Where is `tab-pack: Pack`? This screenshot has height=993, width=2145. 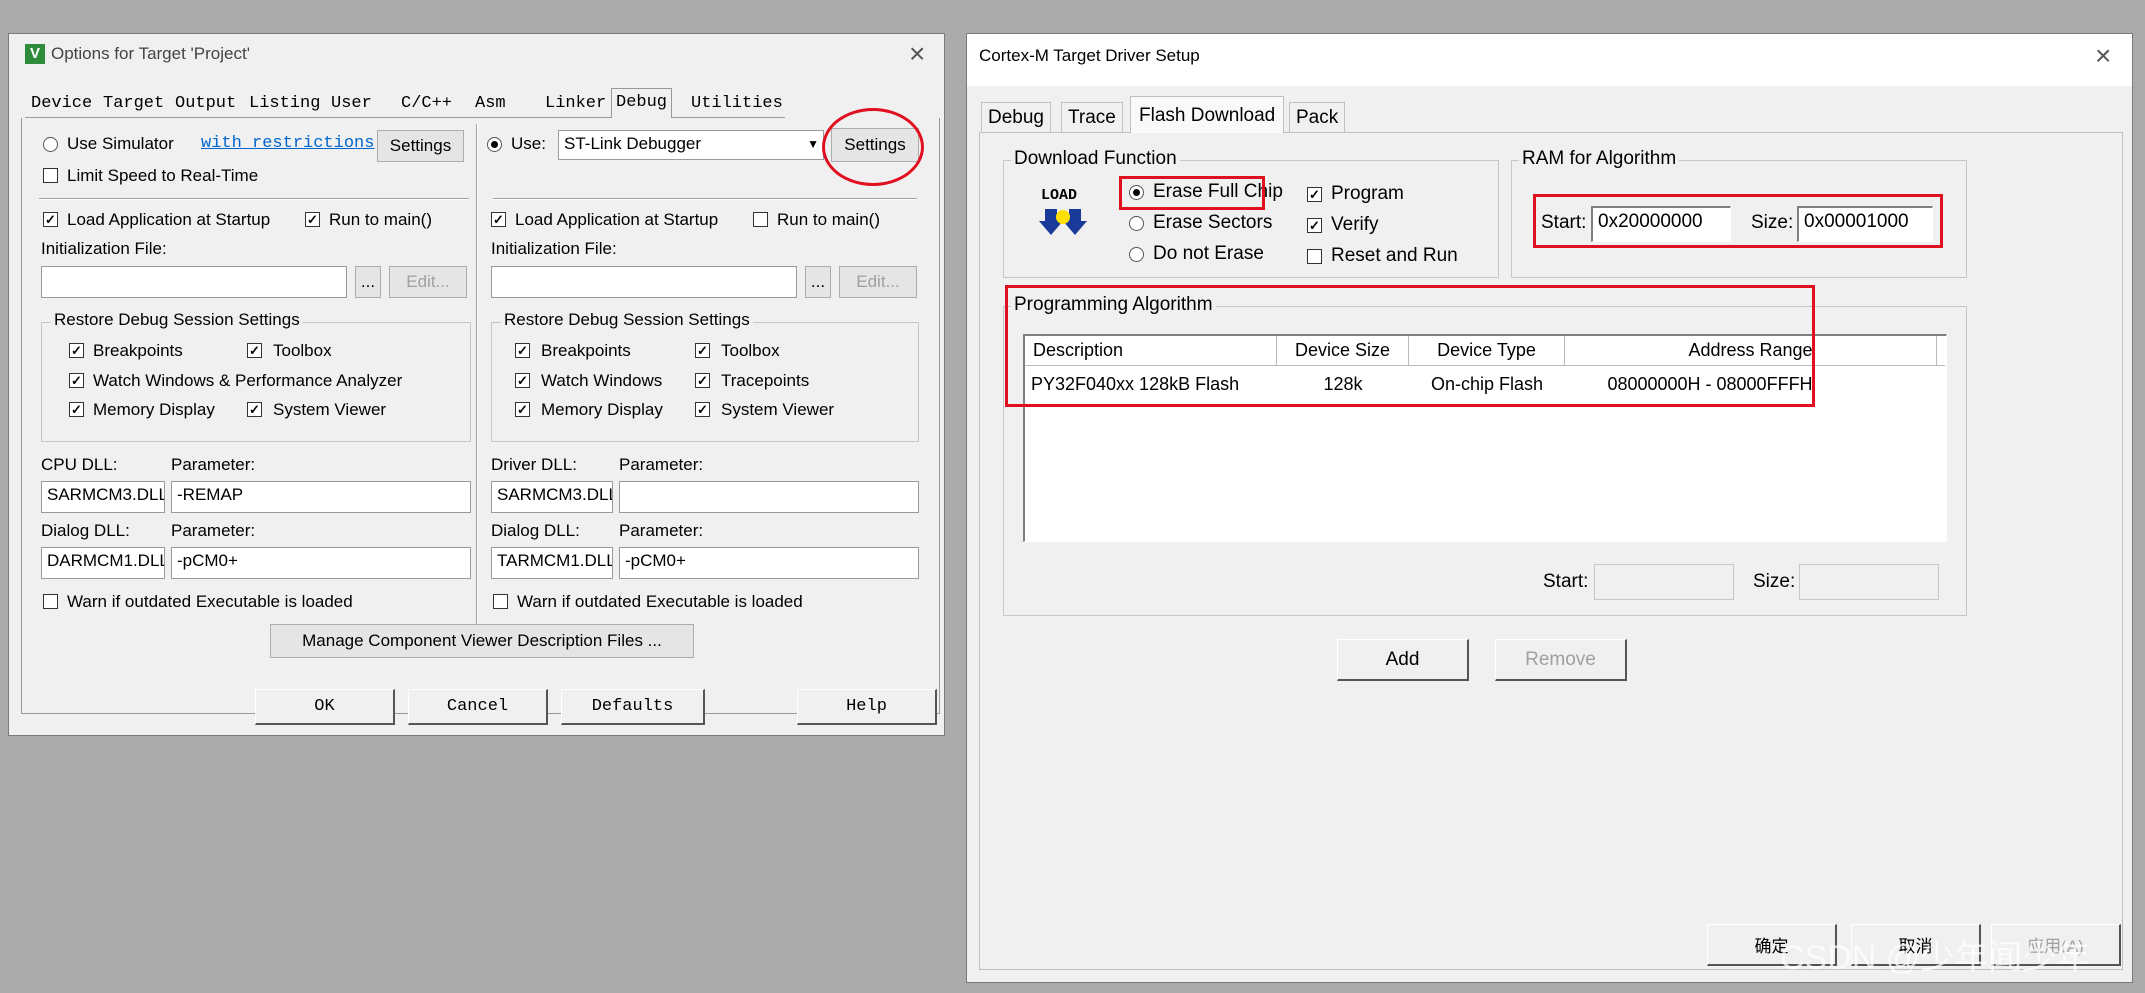
tab-pack: Pack is located at coordinates (1317, 117).